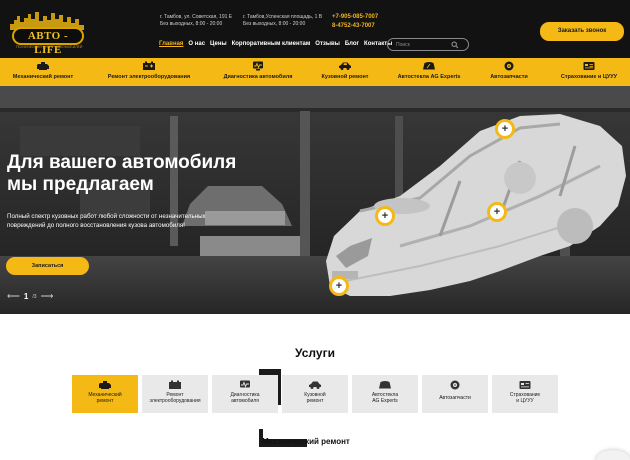  What do you see at coordinates (582, 31) in the screenshot?
I see `callback-button: Заказать звонок` at bounding box center [582, 31].